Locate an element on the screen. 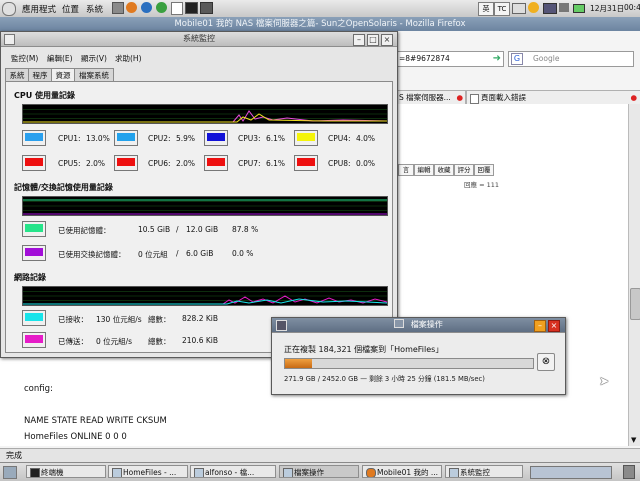 The height and width of the screenshot is (481, 640). search-input: Google is located at coordinates (546, 59).